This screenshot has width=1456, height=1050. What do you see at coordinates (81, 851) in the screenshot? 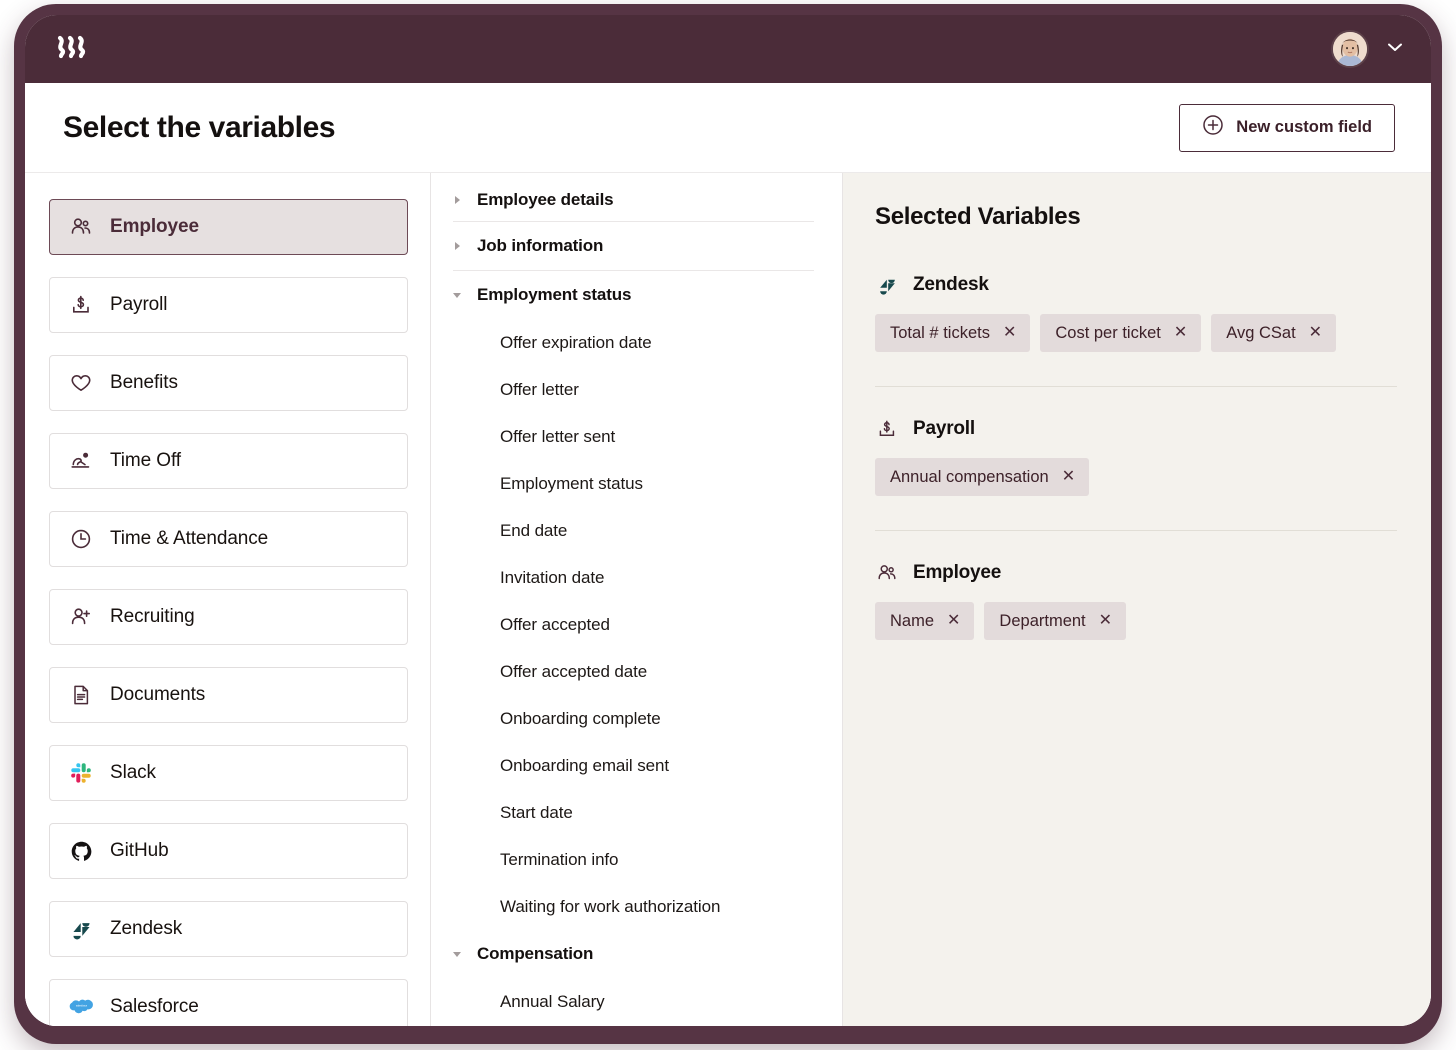
I see `github-icon` at bounding box center [81, 851].